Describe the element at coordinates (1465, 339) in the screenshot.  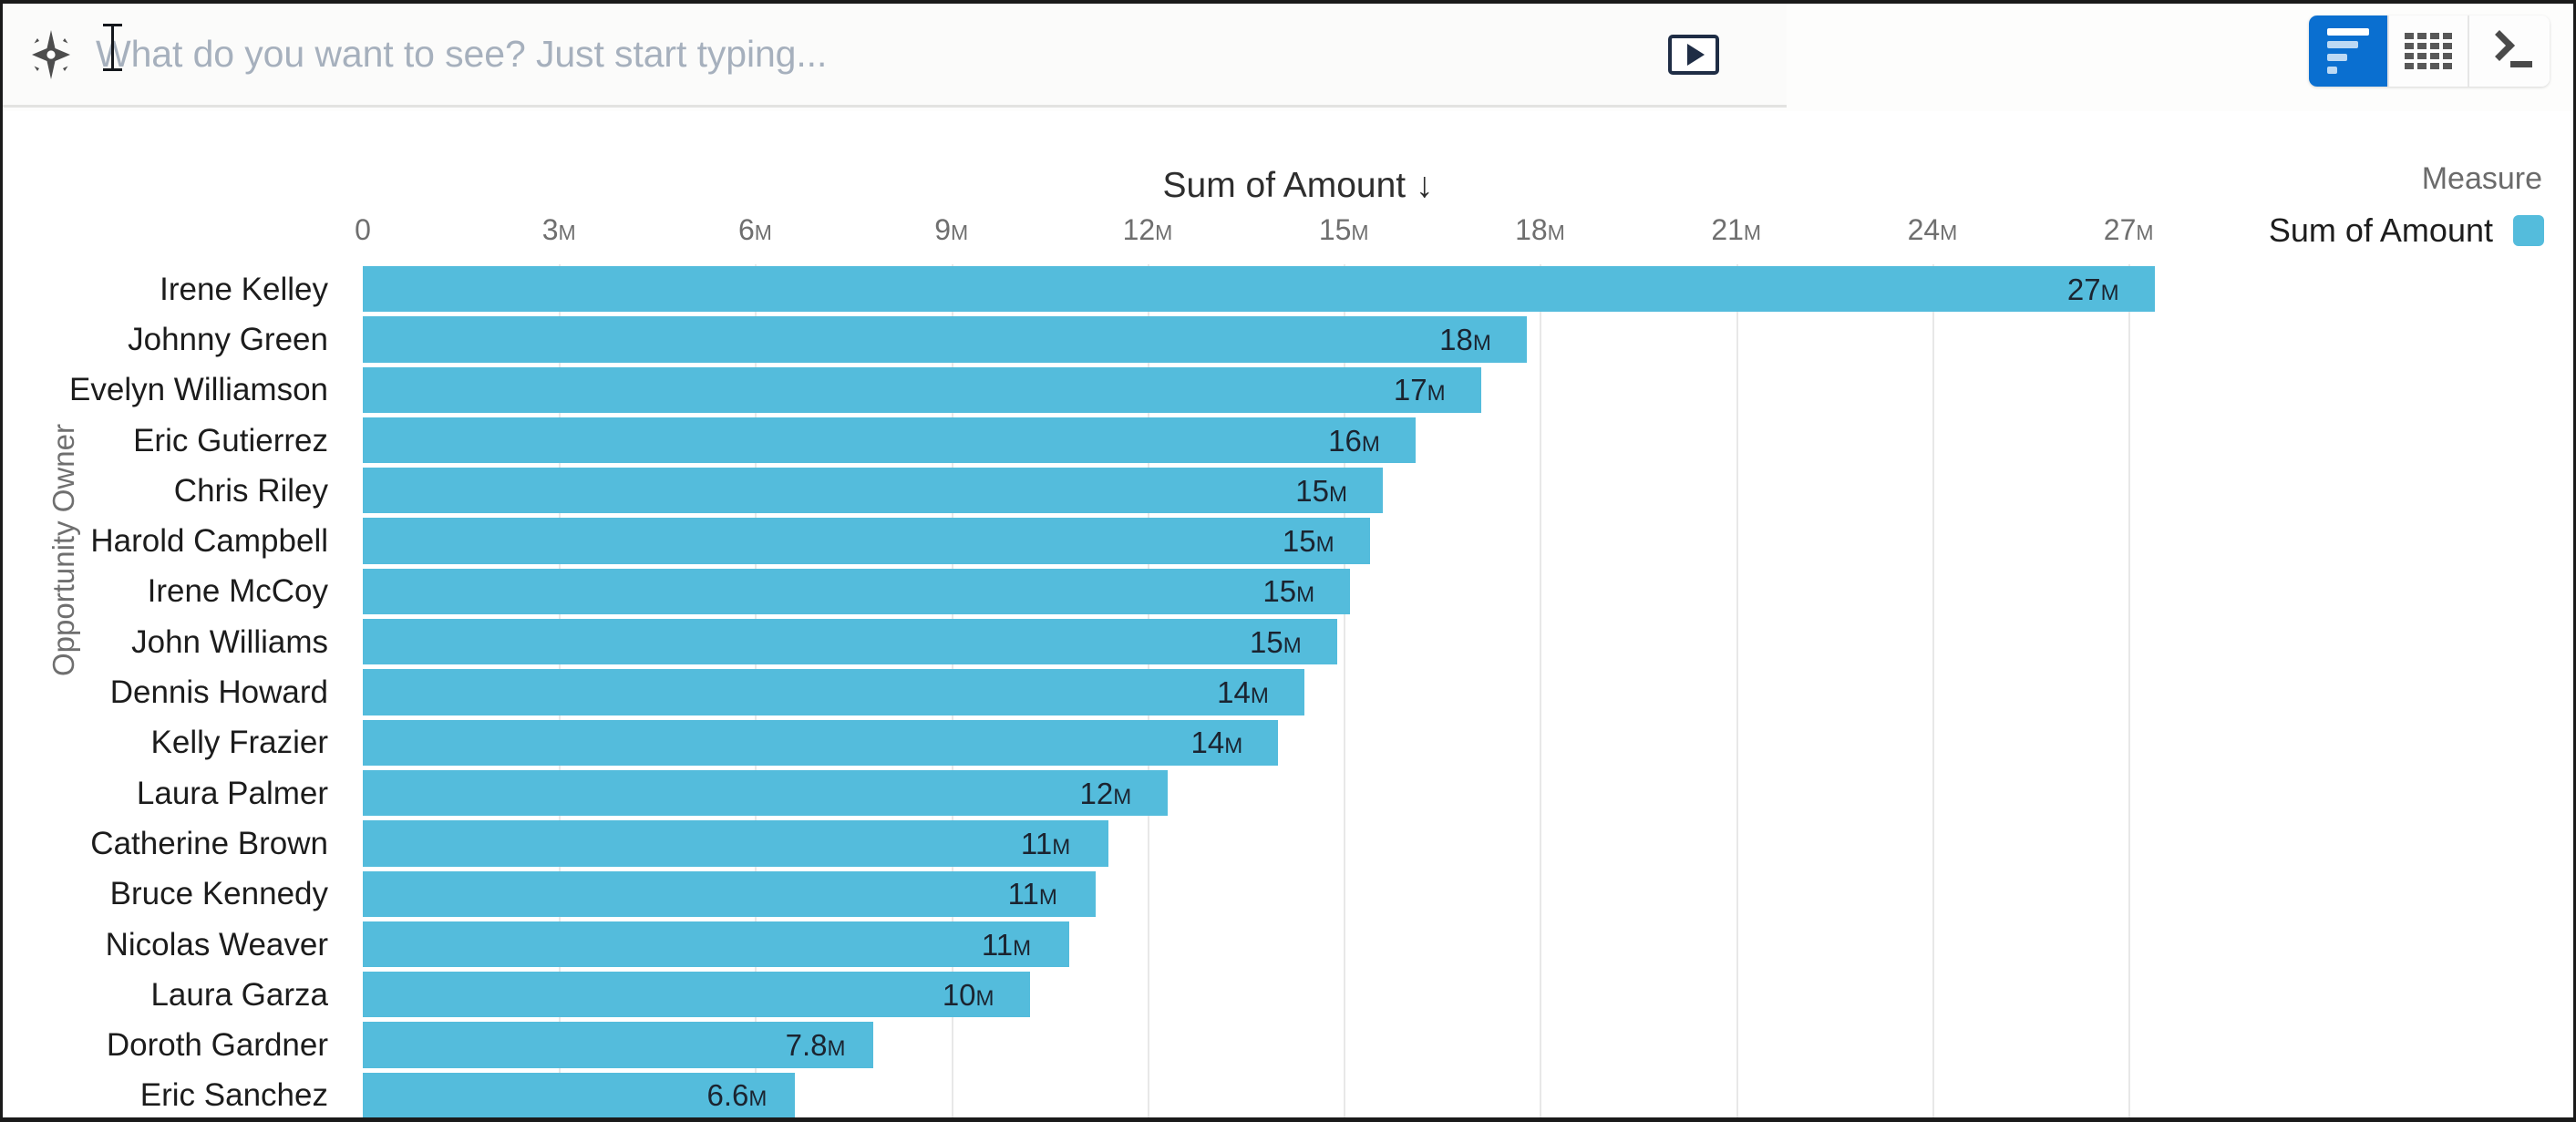
I see `bar-value-label: 18M` at that location.